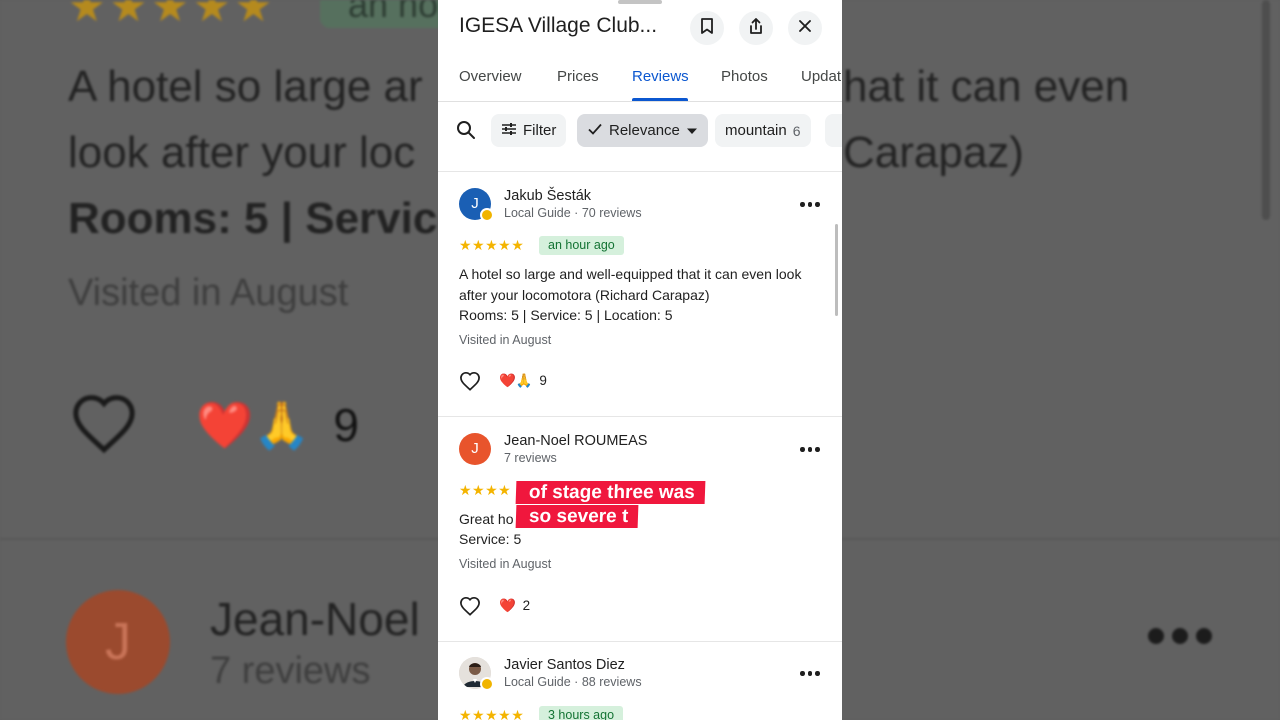 The width and height of the screenshot is (1280, 720). Describe the element at coordinates (509, 131) in the screenshot. I see `tune-icon` at that location.